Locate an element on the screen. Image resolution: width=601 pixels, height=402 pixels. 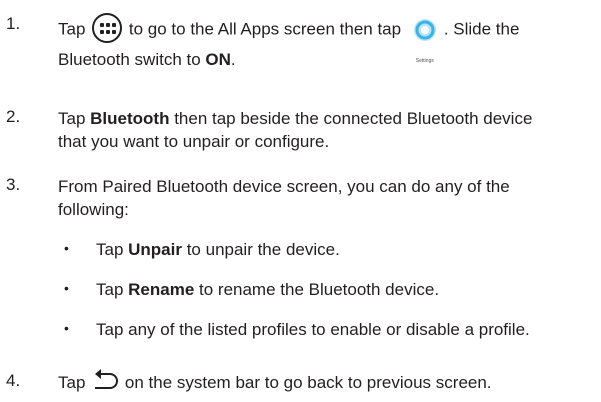
step-text-part: . Slide the is located at coordinates (481, 29).